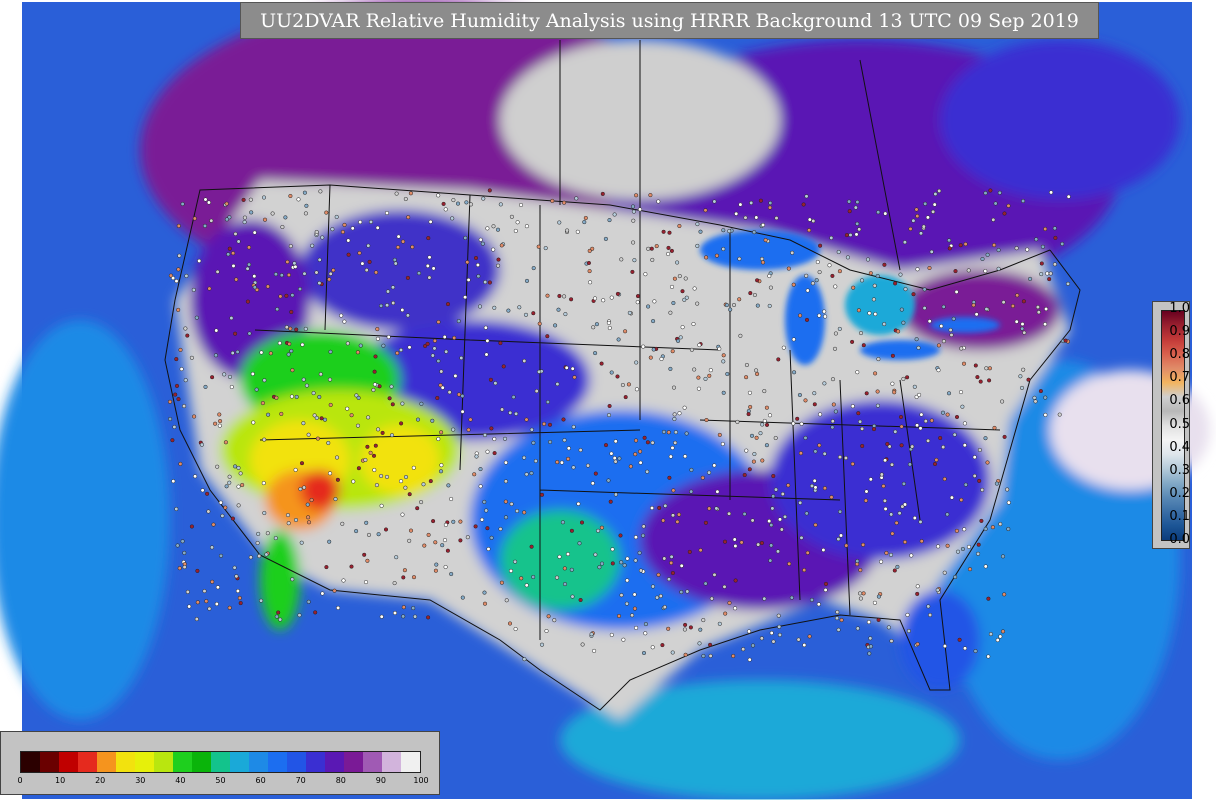 This screenshot has height=800, width=1216. I want to click on rh-tick: 70, so click(300, 780).